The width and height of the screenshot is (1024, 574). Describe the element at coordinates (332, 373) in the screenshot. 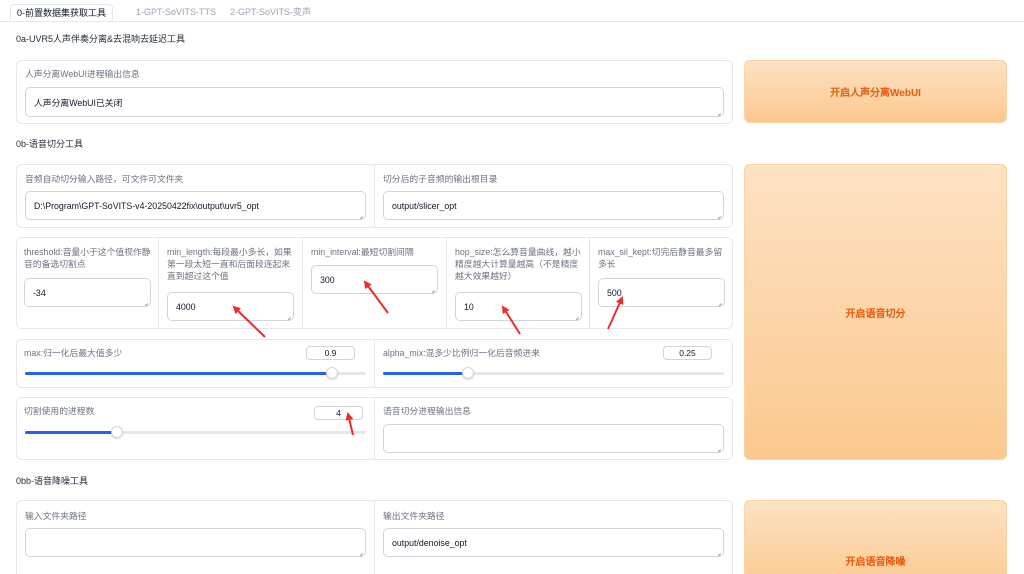

I see `max-slider-thumb` at that location.